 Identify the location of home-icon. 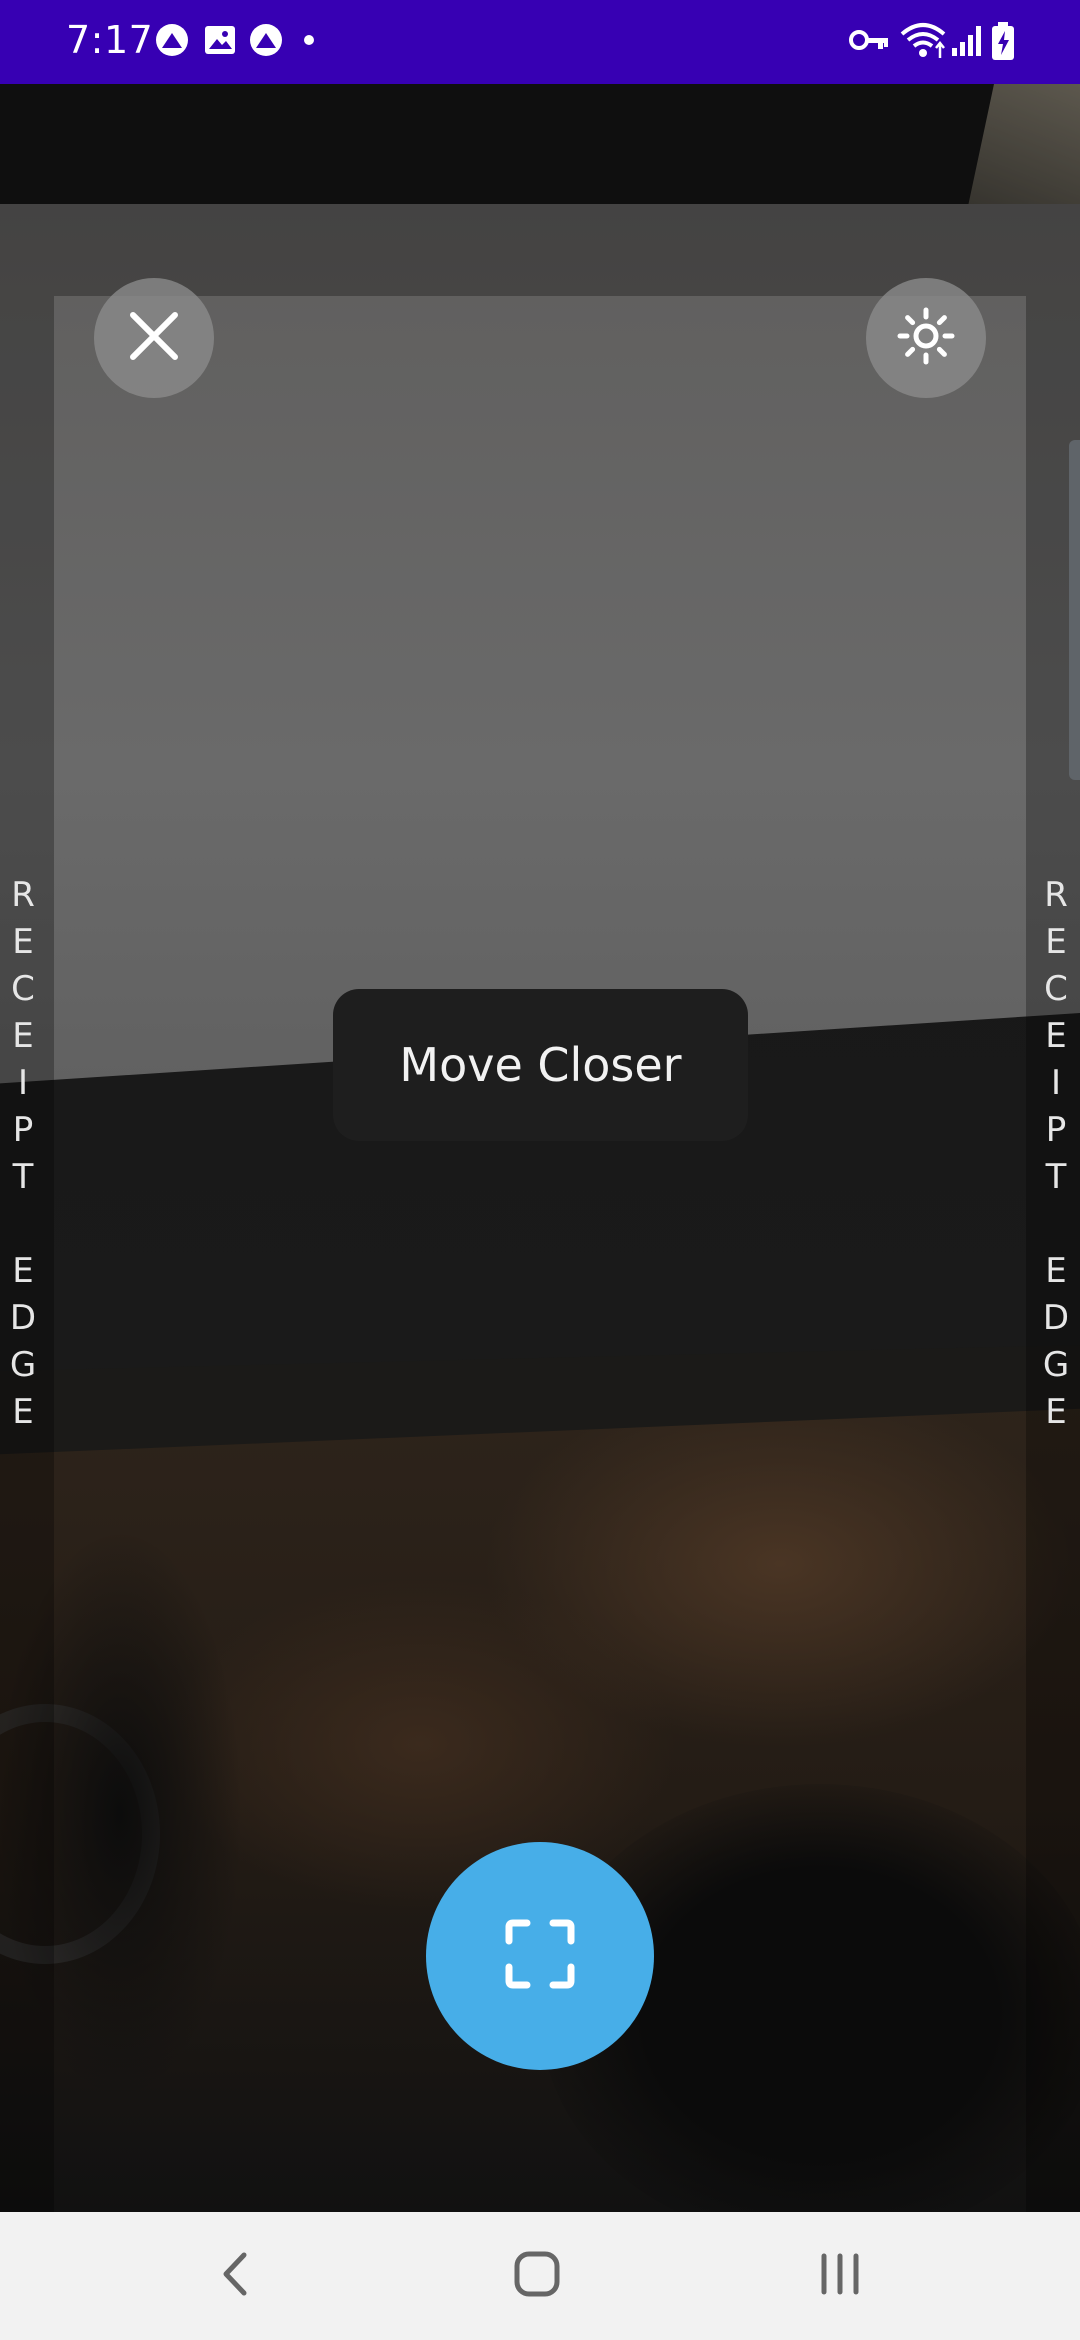
(537, 2276).